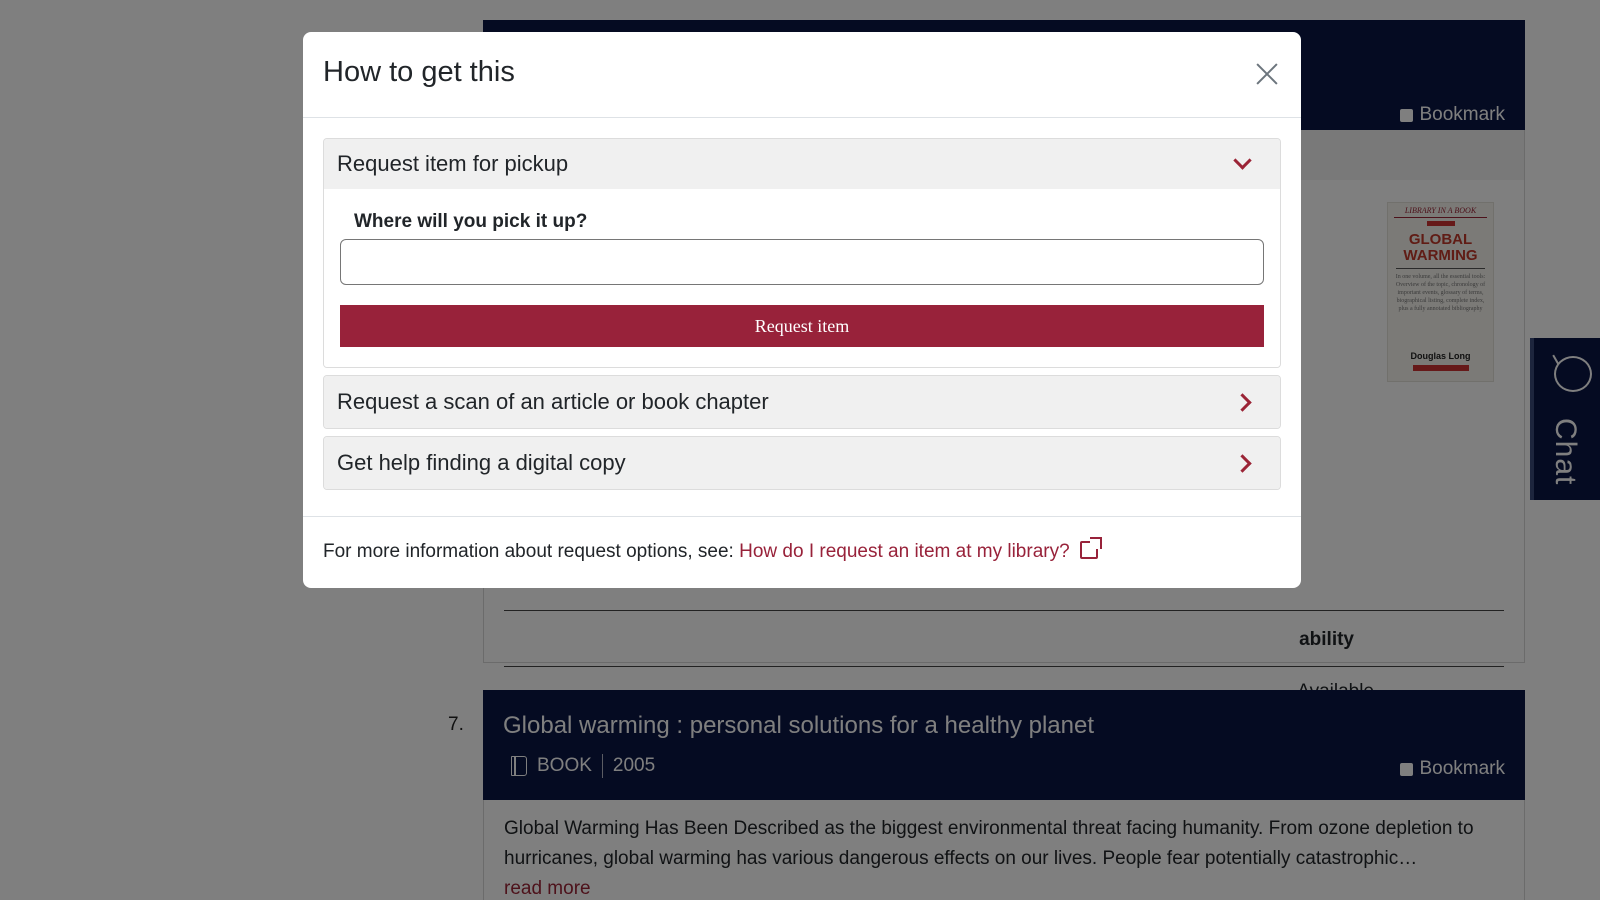 The width and height of the screenshot is (1600, 900). What do you see at coordinates (1267, 74) in the screenshot?
I see `close-icon` at bounding box center [1267, 74].